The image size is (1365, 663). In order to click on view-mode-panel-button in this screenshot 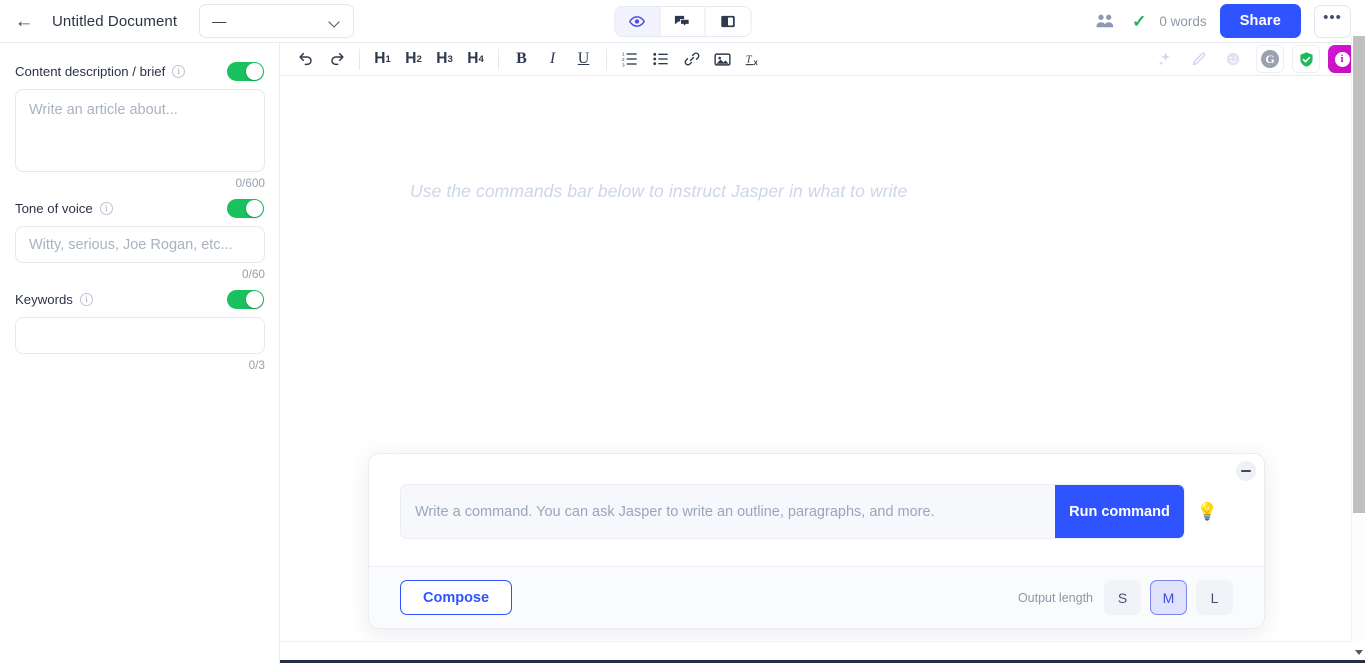, I will do `click(727, 21)`.